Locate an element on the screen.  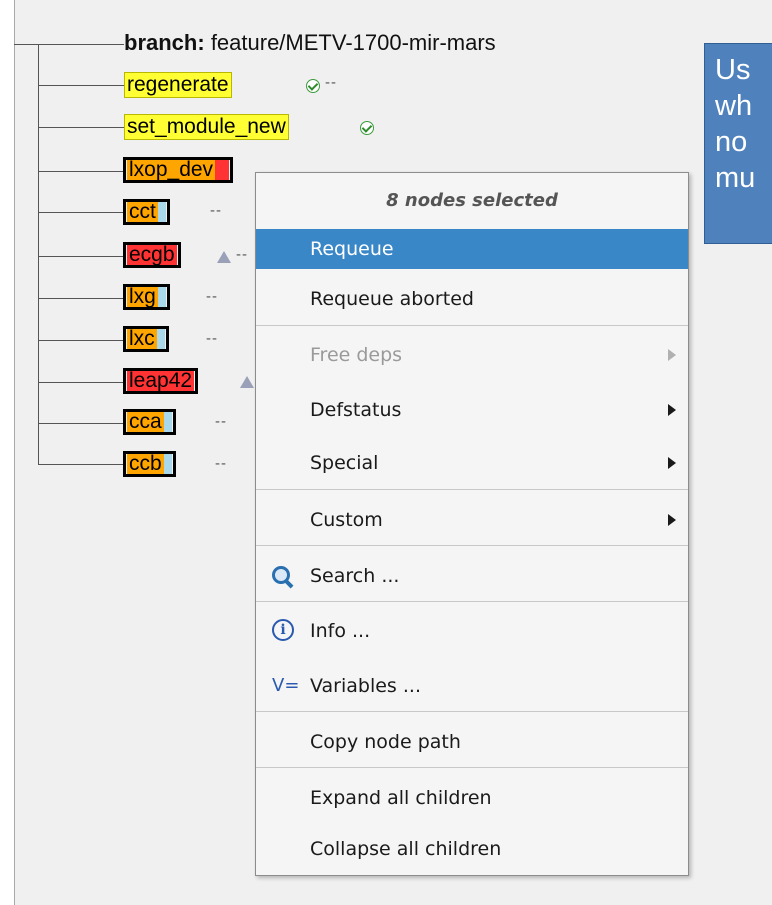
menu-item-expand-all-children: Expand all children is located at coordinates (472, 798).